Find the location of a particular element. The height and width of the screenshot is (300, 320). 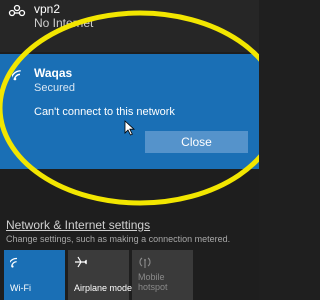

network-security-status: Secured is located at coordinates (54, 88).